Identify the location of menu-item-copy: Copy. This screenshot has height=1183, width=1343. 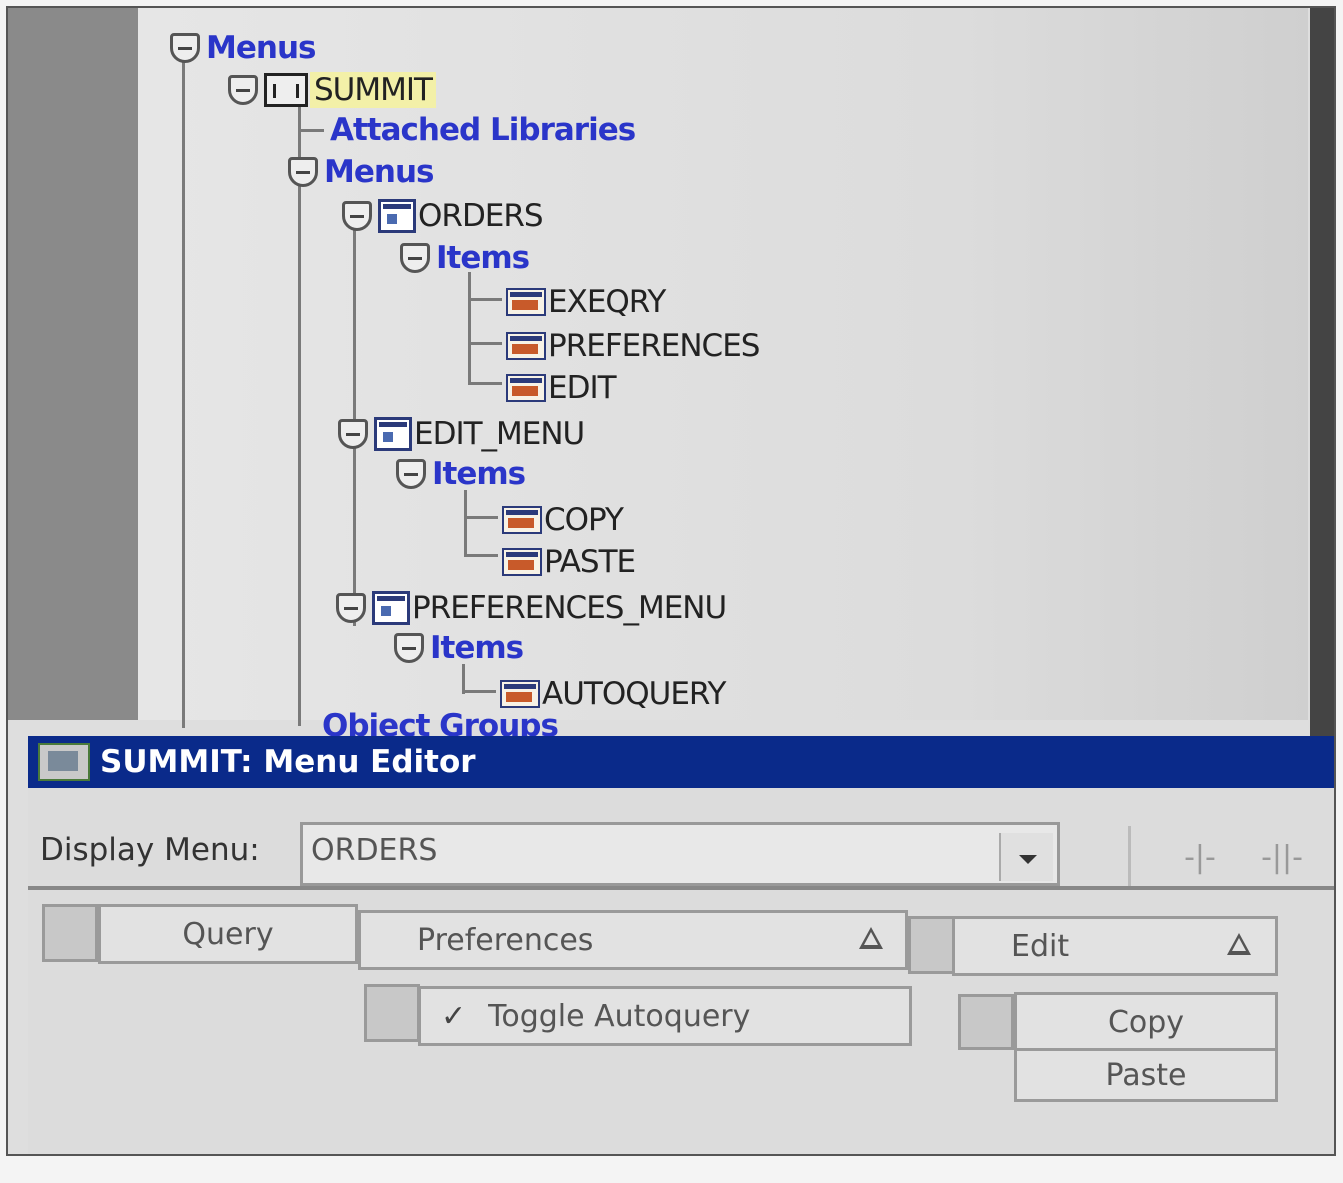
(1146, 1022).